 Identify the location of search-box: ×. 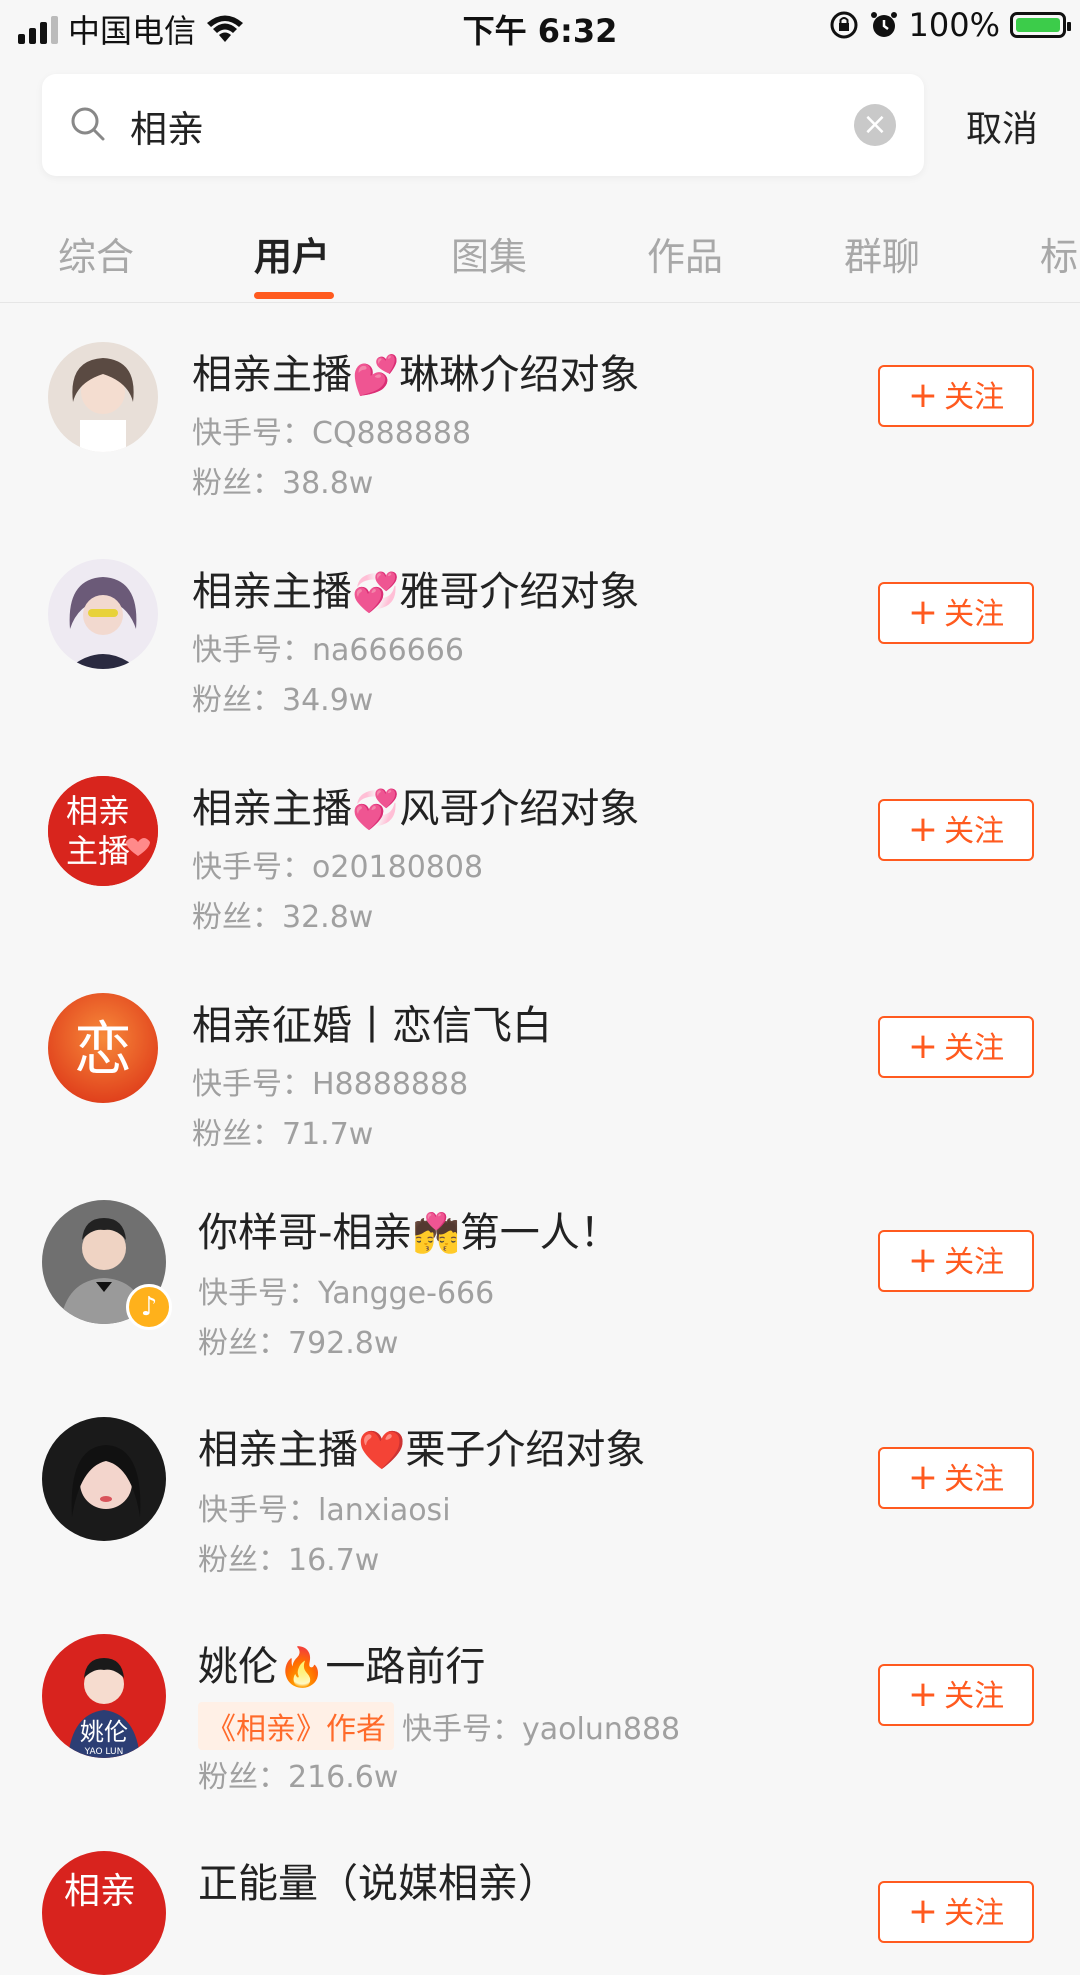
(483, 125).